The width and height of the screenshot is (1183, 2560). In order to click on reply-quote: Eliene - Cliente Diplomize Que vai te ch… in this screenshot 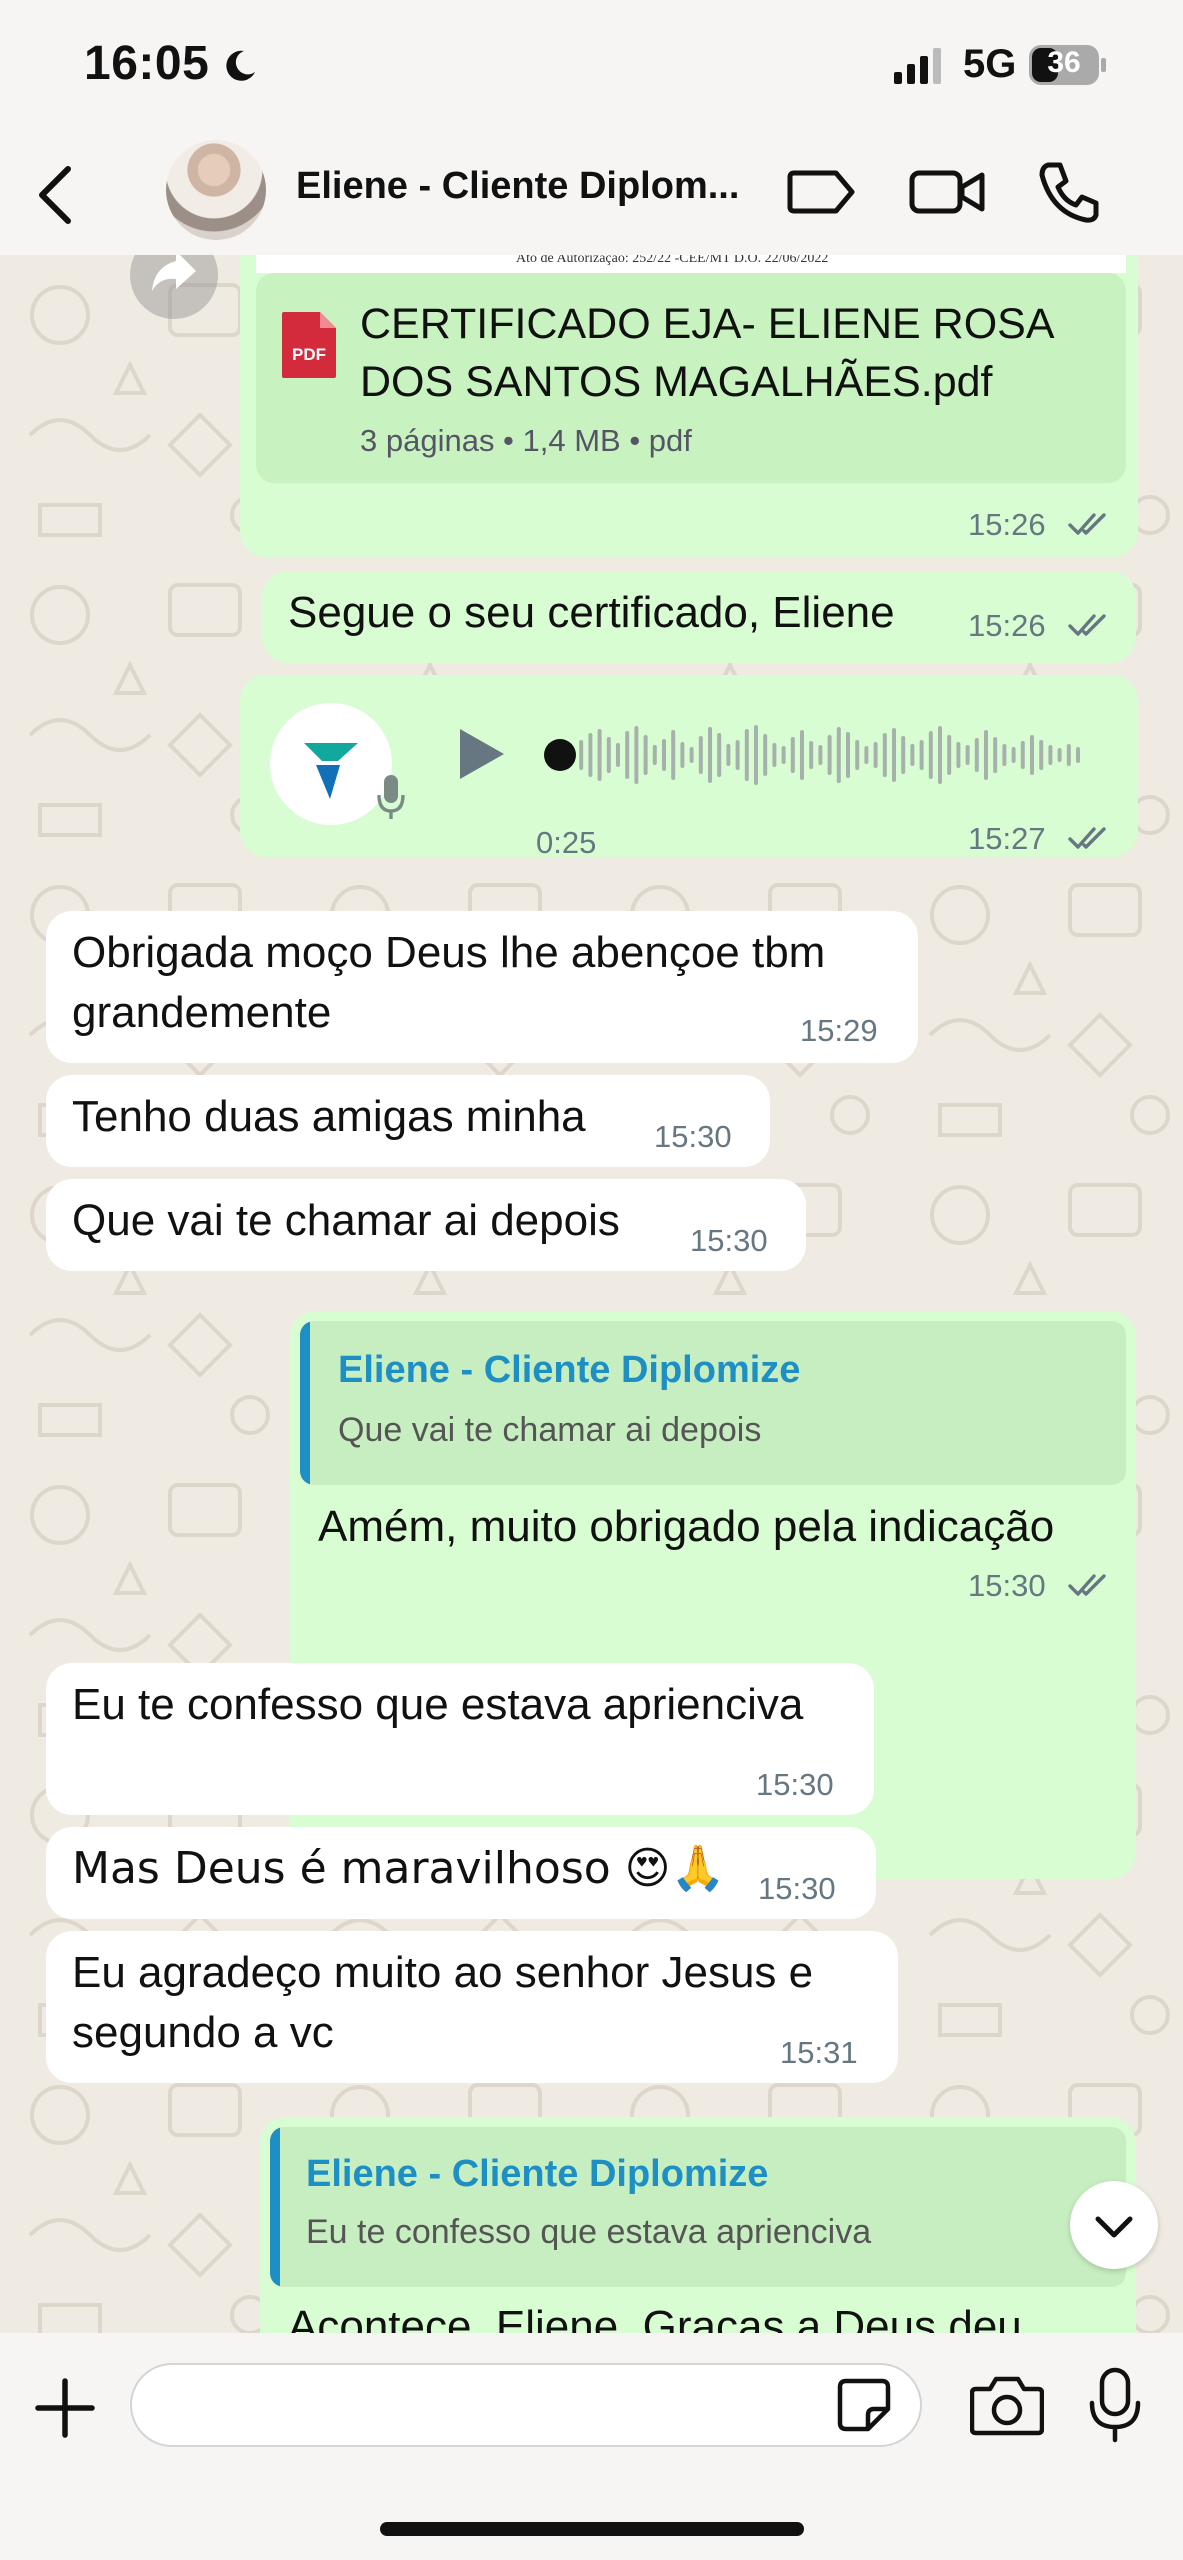, I will do `click(713, 1403)`.